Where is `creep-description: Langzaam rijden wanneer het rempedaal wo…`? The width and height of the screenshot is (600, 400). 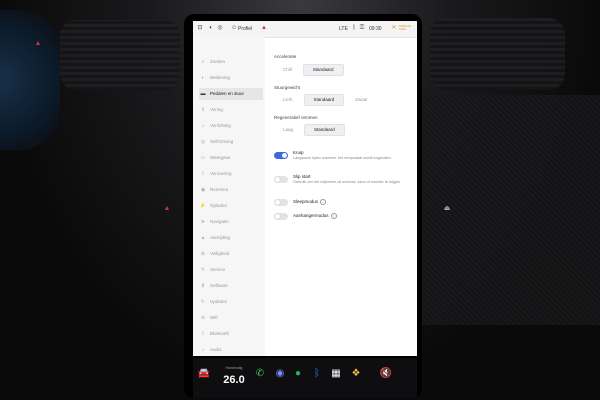 creep-description: Langzaam rijden wanneer het rempedaal wo… is located at coordinates (342, 158).